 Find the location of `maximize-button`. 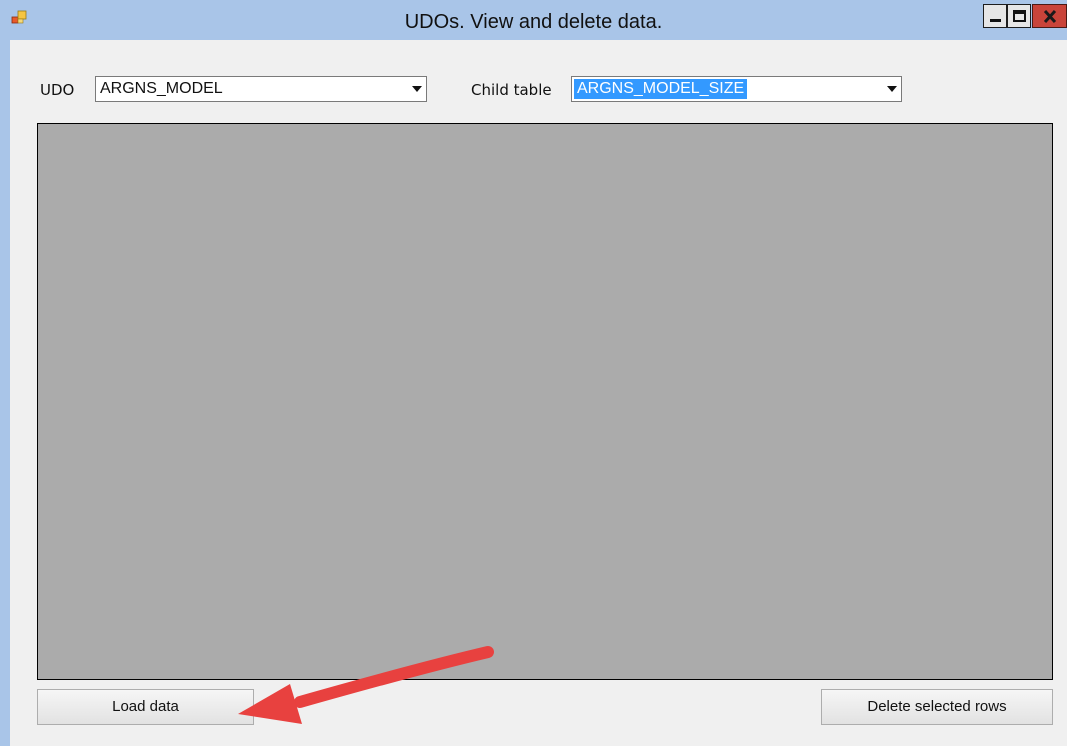

maximize-button is located at coordinates (1019, 16).